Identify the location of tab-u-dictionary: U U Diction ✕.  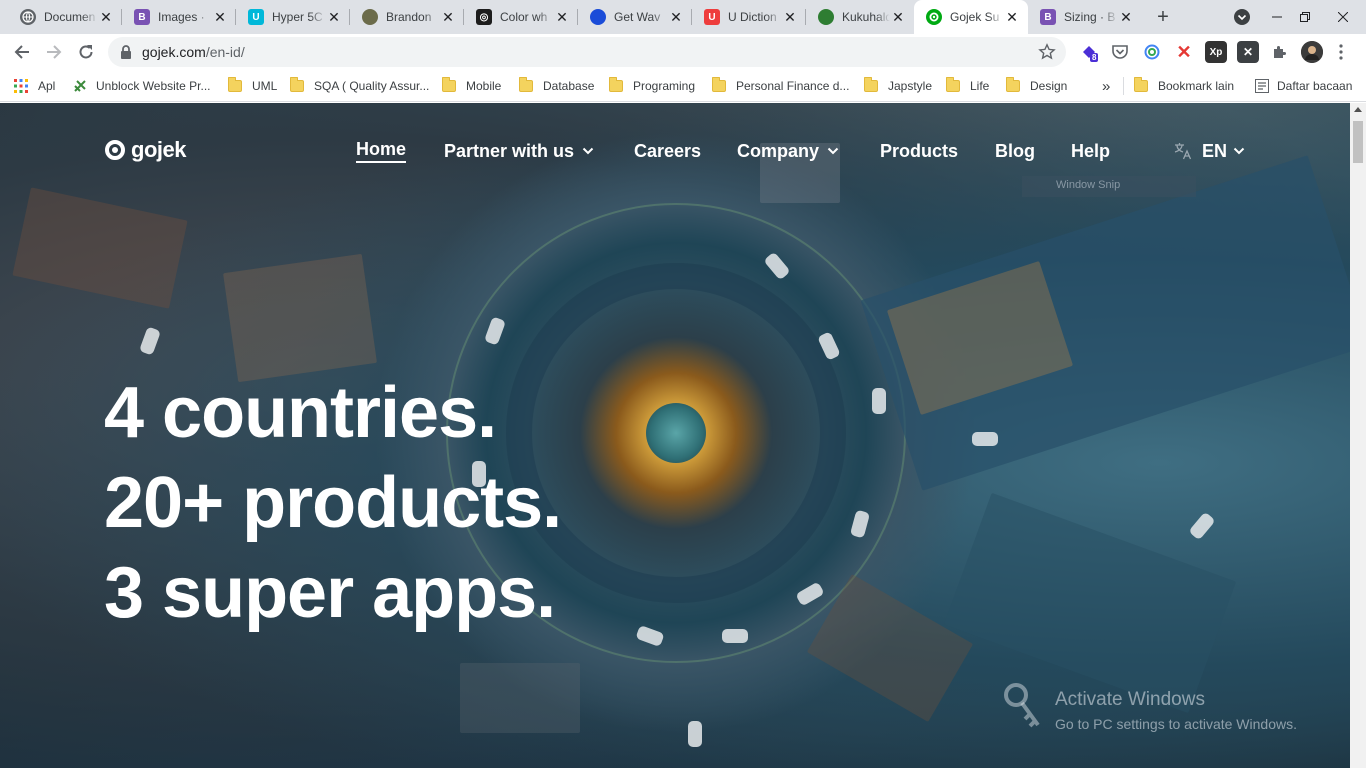
(749, 17).